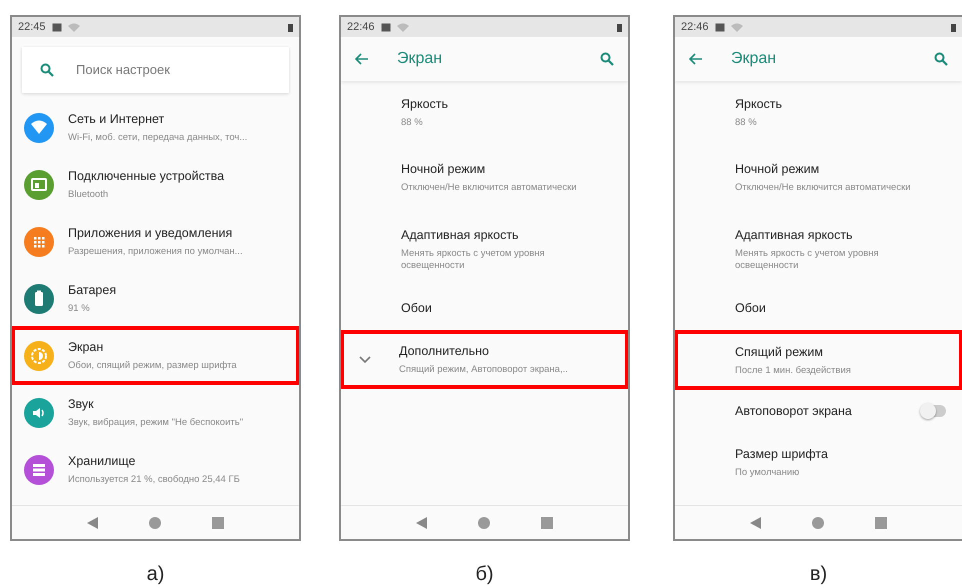 This screenshot has width=962, height=588. I want to click on figure-caption: б), so click(484, 574).